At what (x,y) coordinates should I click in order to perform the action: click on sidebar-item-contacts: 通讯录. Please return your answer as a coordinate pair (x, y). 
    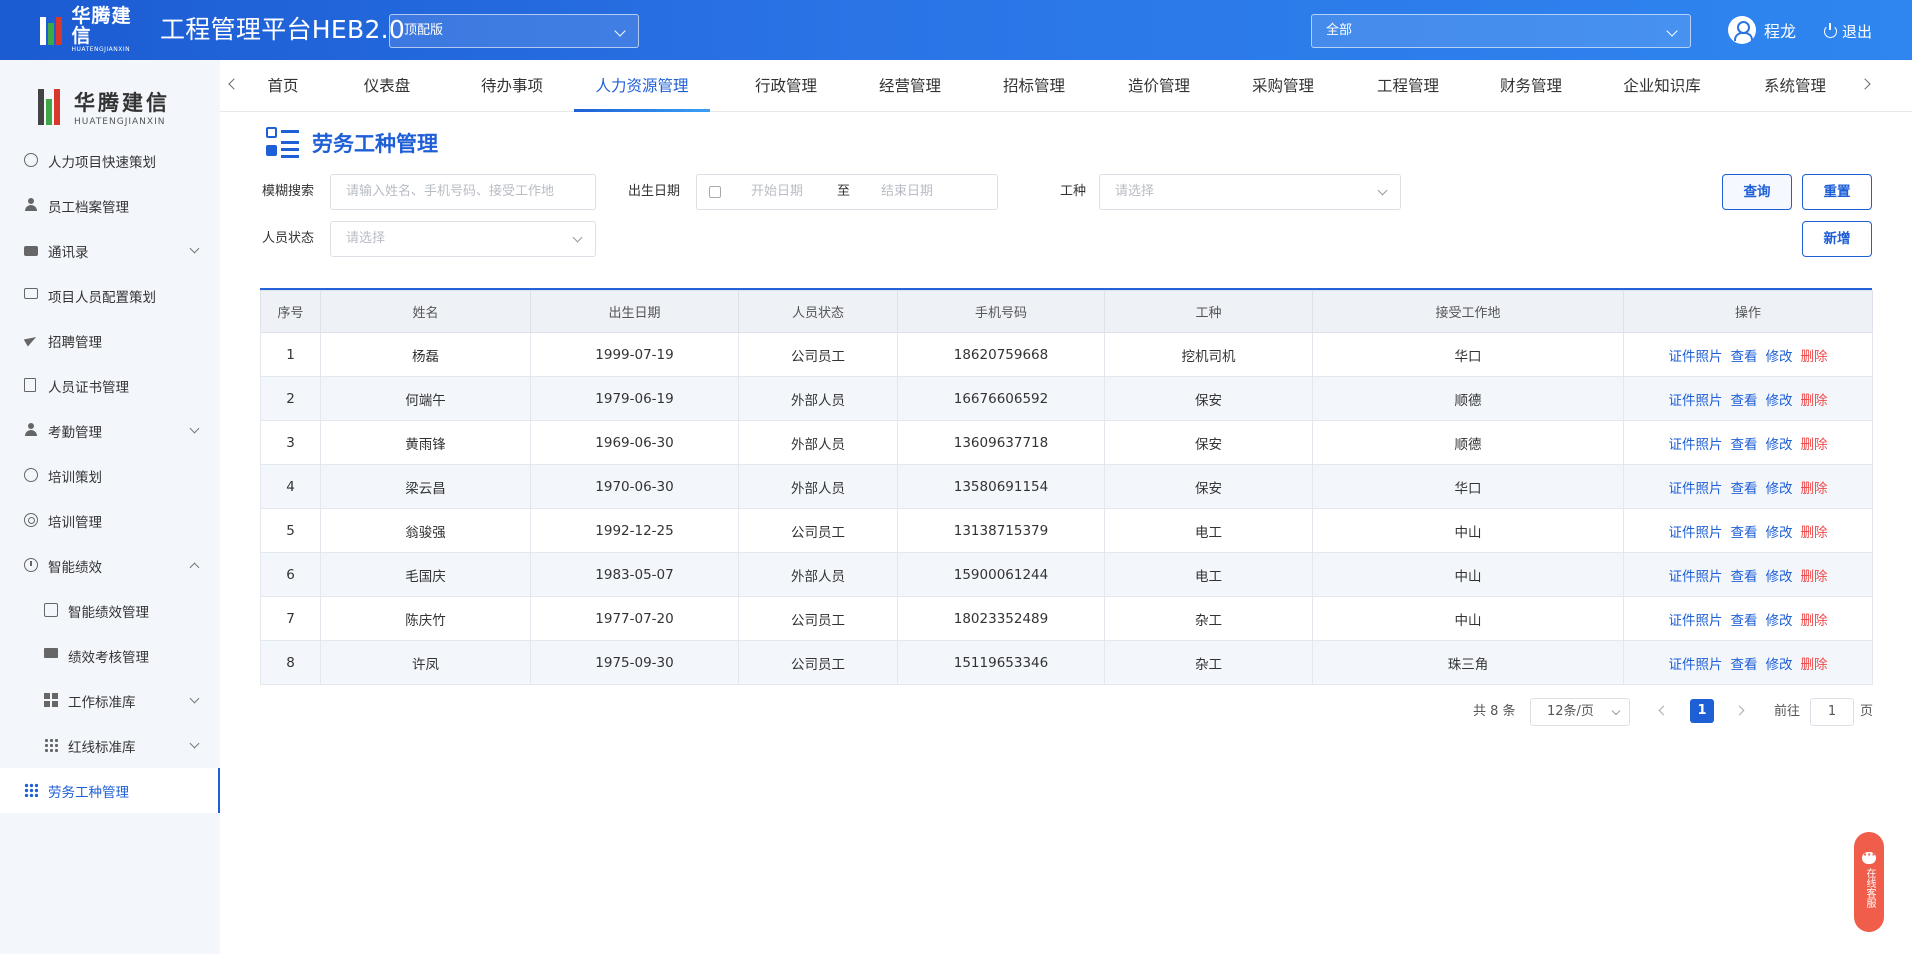
    Looking at the image, I should click on (110, 250).